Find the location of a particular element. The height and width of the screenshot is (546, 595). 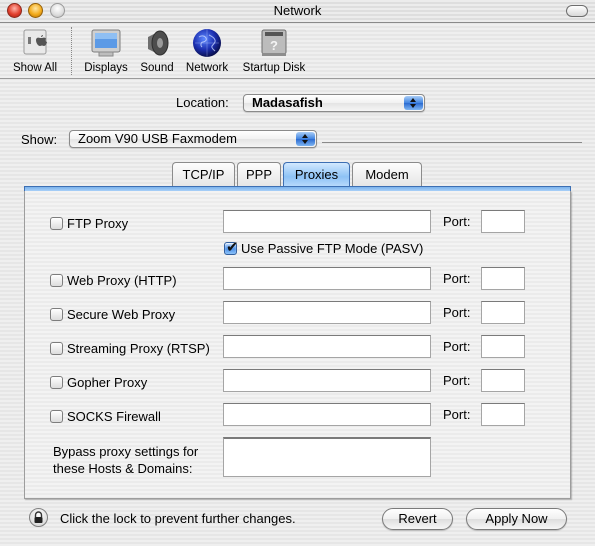

gopher-proxy-port-field is located at coordinates (503, 380).